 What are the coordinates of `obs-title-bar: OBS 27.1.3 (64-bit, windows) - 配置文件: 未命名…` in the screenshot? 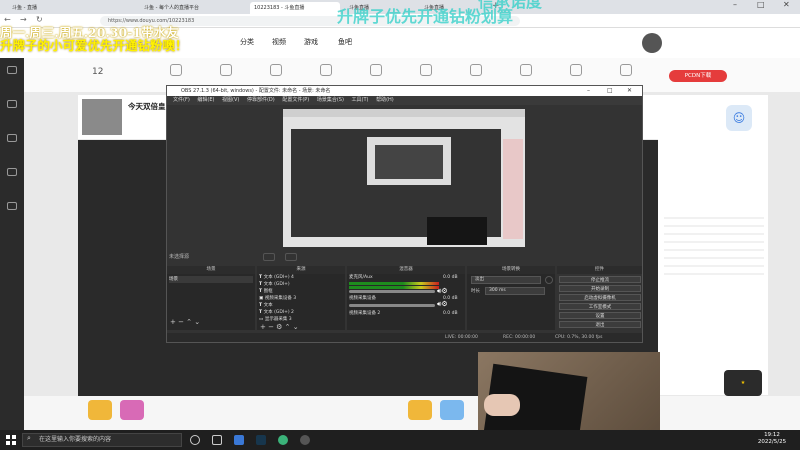 It's located at (404, 91).